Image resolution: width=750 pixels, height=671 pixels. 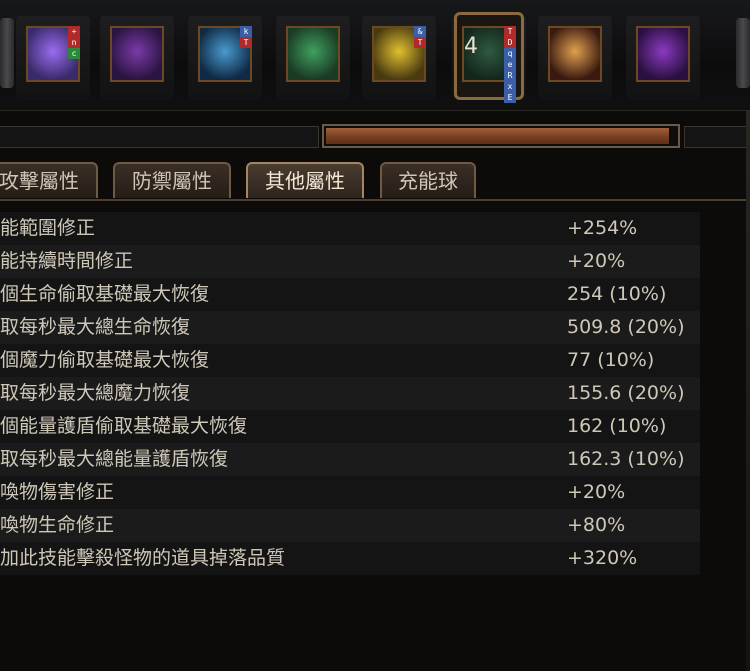 I want to click on stat-value: +80%, so click(x=596, y=525).